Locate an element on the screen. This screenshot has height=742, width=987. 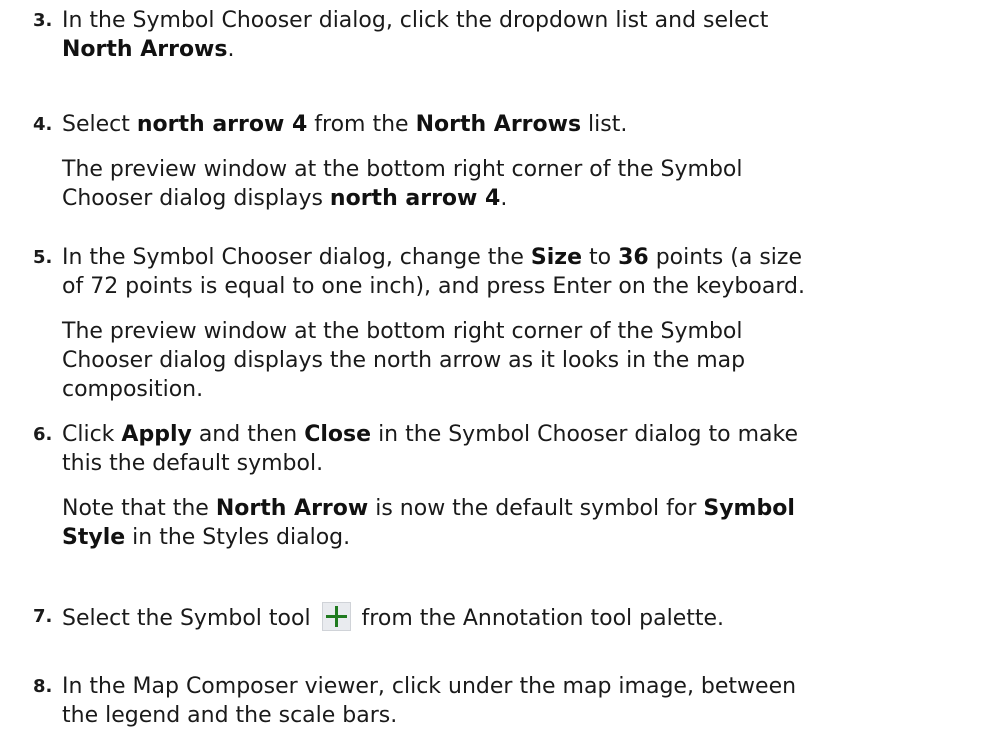
step-4-pre: Select is located at coordinates (99, 124).